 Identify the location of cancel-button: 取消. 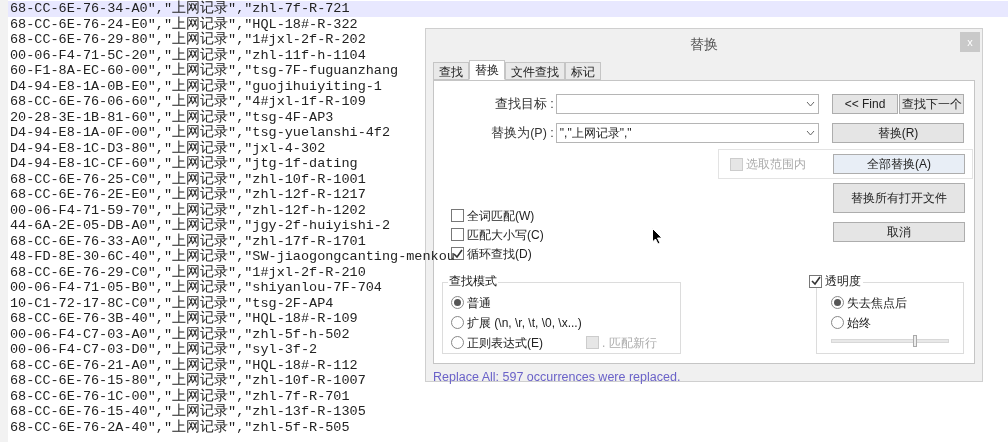
(899, 232).